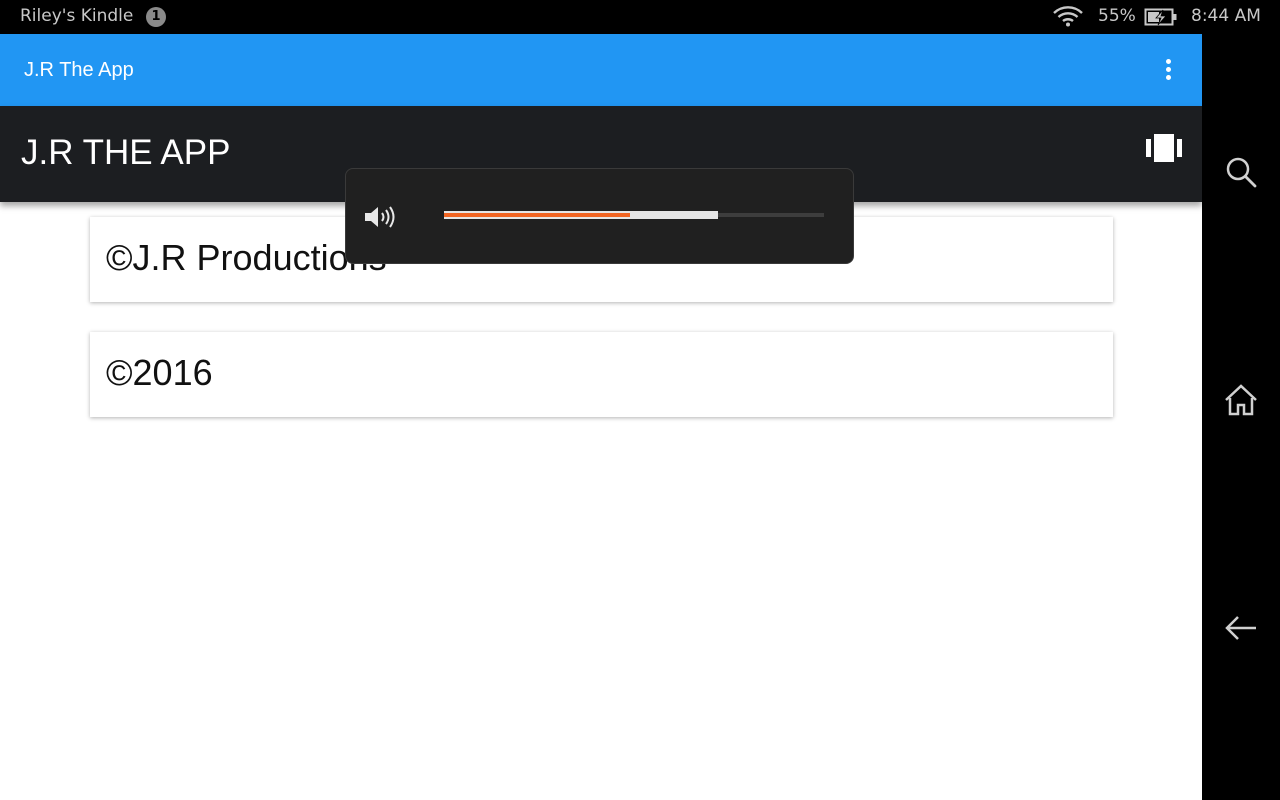 The width and height of the screenshot is (1280, 800). Describe the element at coordinates (380, 217) in the screenshot. I see `volume-icon` at that location.